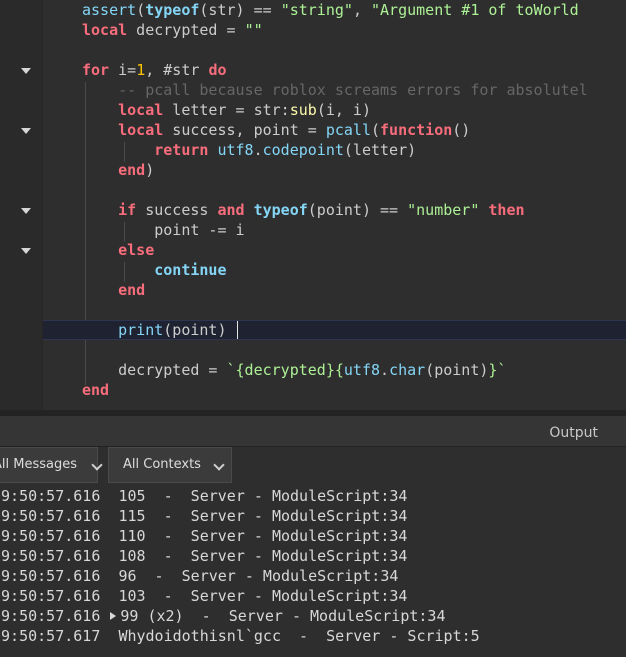  I want to click on expand-triangle-right-icon, so click(113, 616).